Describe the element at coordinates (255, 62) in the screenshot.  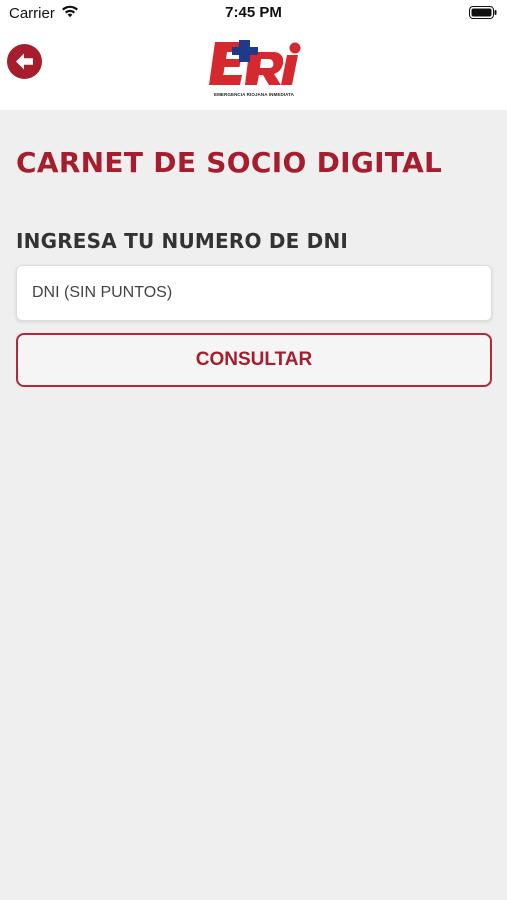
I see `logo-mark` at that location.